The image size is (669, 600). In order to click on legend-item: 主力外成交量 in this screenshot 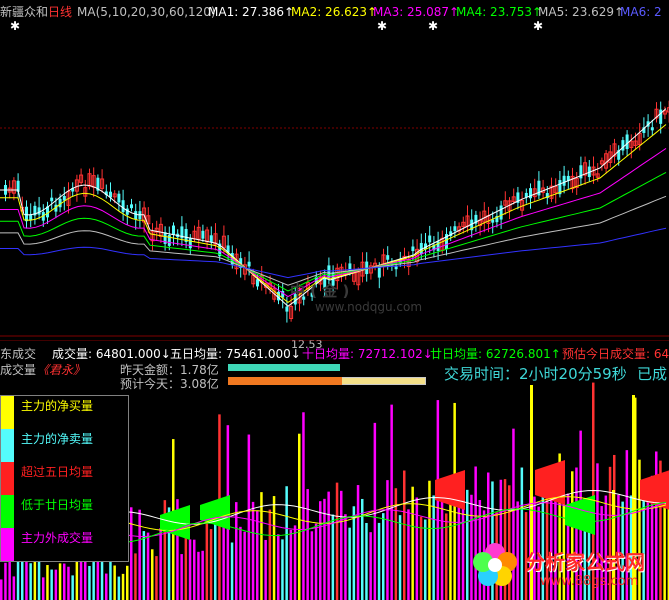, I will do `click(65, 544)`.